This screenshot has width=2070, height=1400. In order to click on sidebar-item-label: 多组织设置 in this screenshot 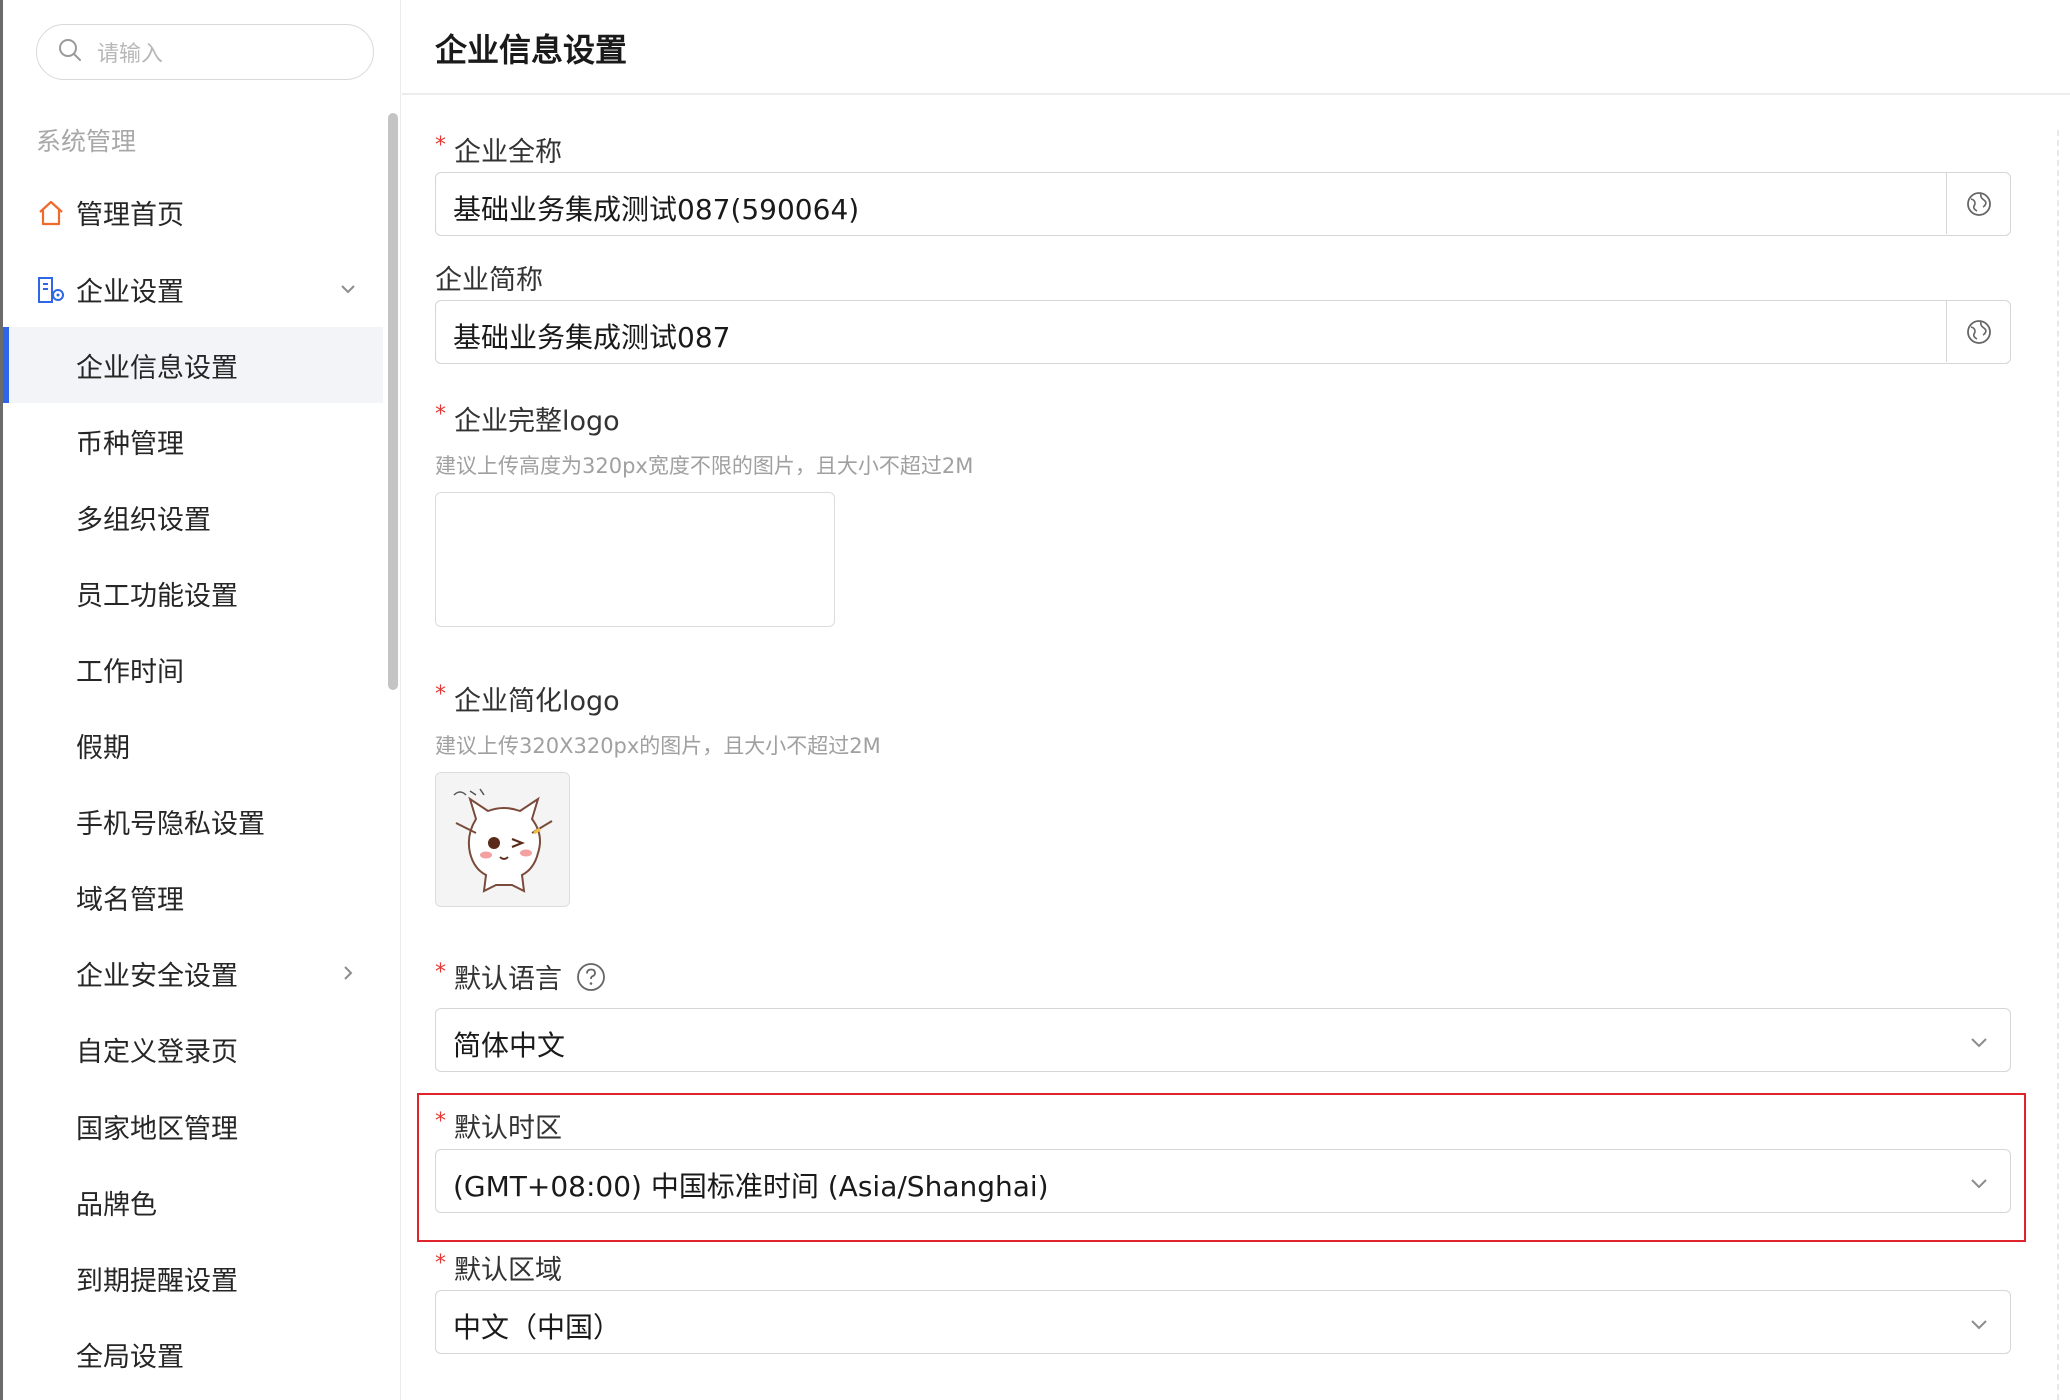, I will do `click(143, 520)`.